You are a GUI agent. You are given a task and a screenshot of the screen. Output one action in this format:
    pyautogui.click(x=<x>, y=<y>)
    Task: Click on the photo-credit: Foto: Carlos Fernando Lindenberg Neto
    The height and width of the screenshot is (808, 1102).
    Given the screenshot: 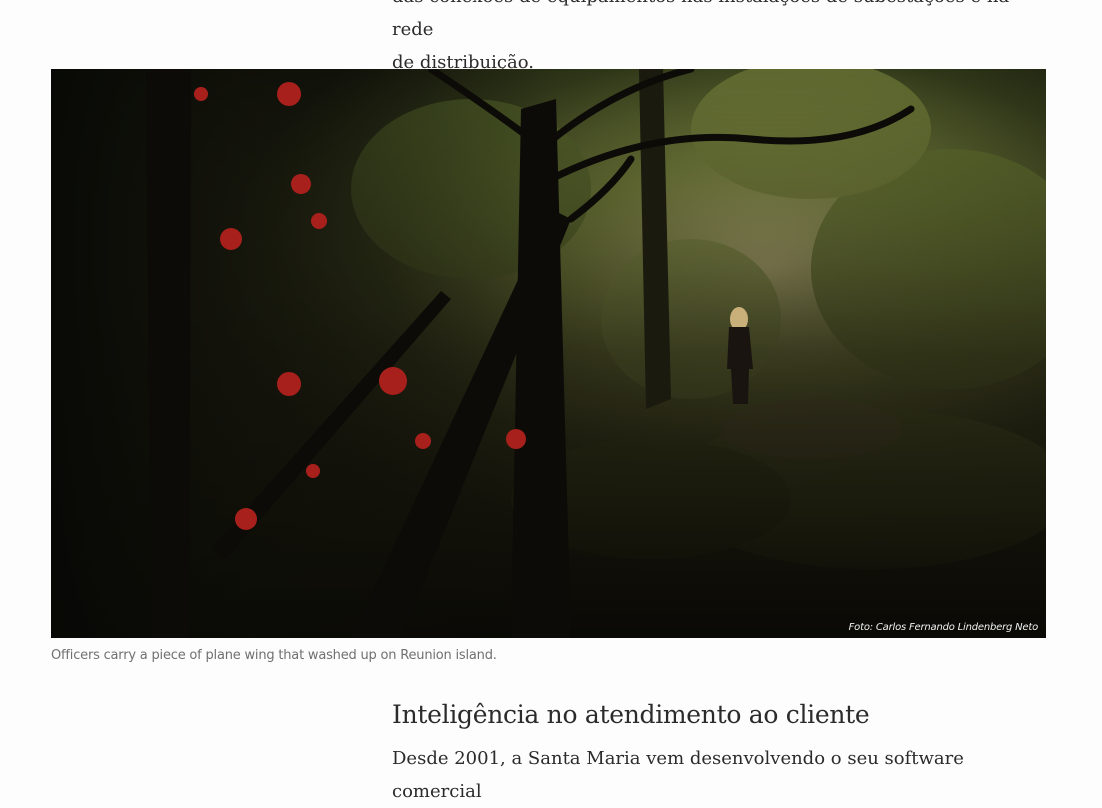 What is the action you would take?
    pyautogui.click(x=943, y=627)
    